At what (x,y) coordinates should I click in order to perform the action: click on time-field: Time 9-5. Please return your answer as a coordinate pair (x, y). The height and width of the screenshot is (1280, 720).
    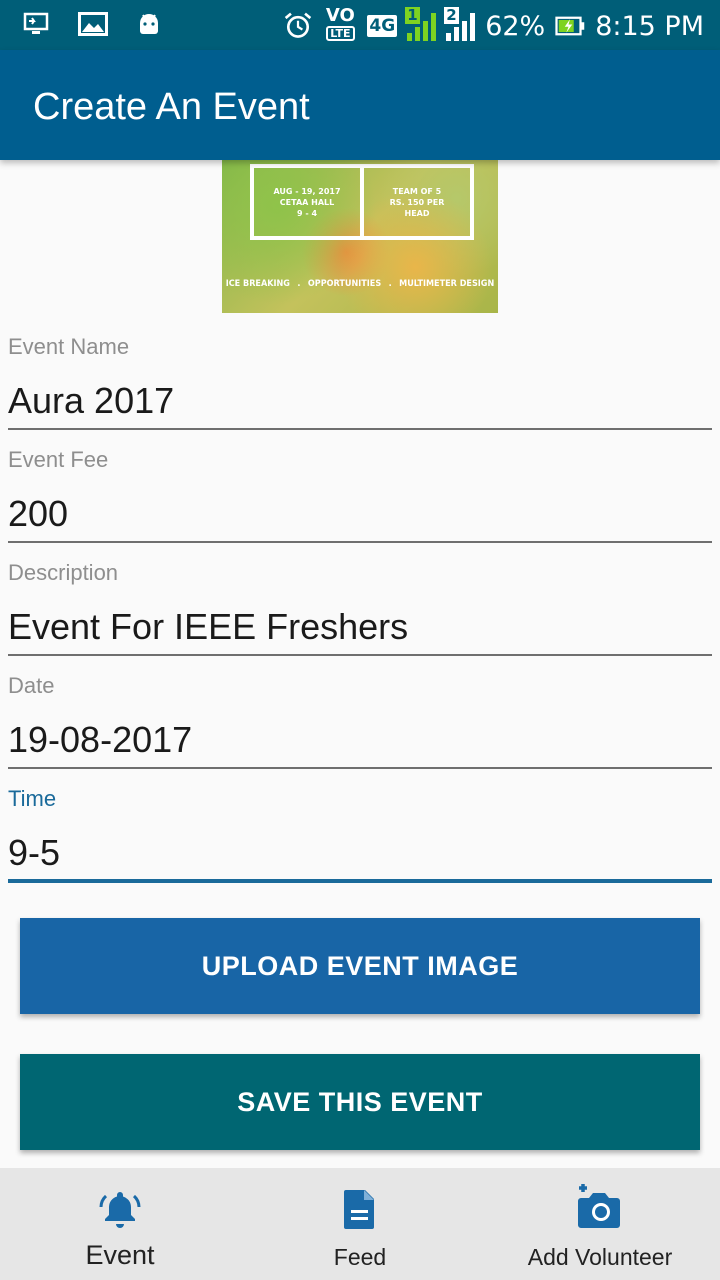
    Looking at the image, I should click on (360, 834).